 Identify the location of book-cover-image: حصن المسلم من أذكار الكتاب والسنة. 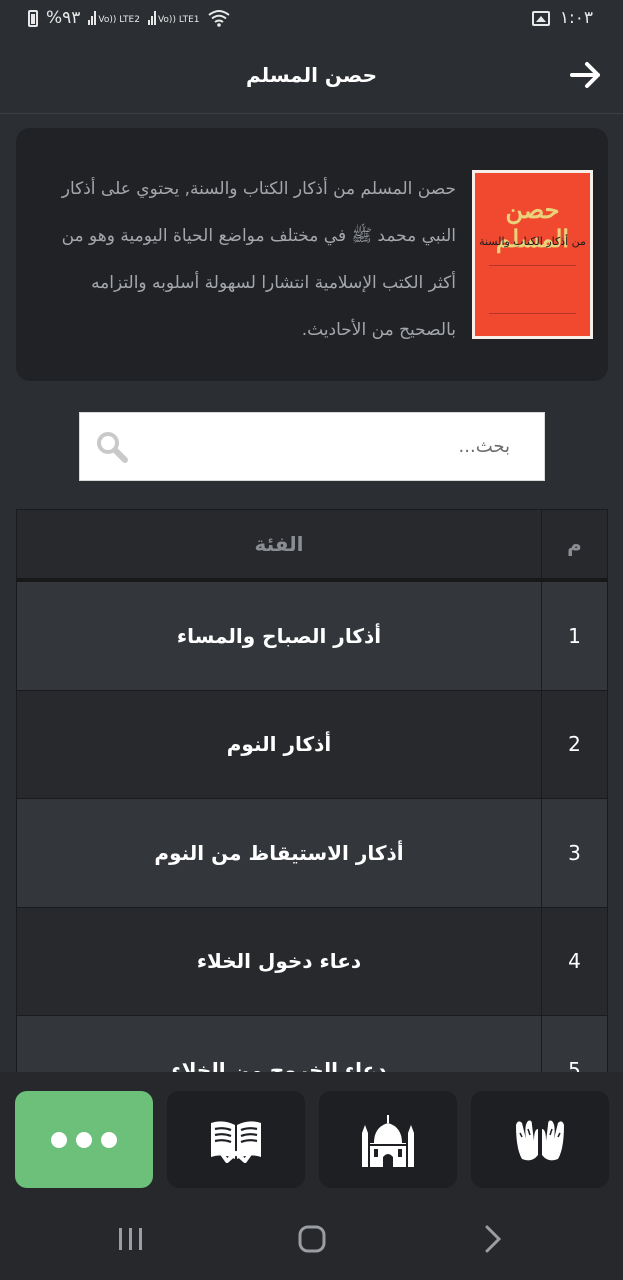
(532, 254).